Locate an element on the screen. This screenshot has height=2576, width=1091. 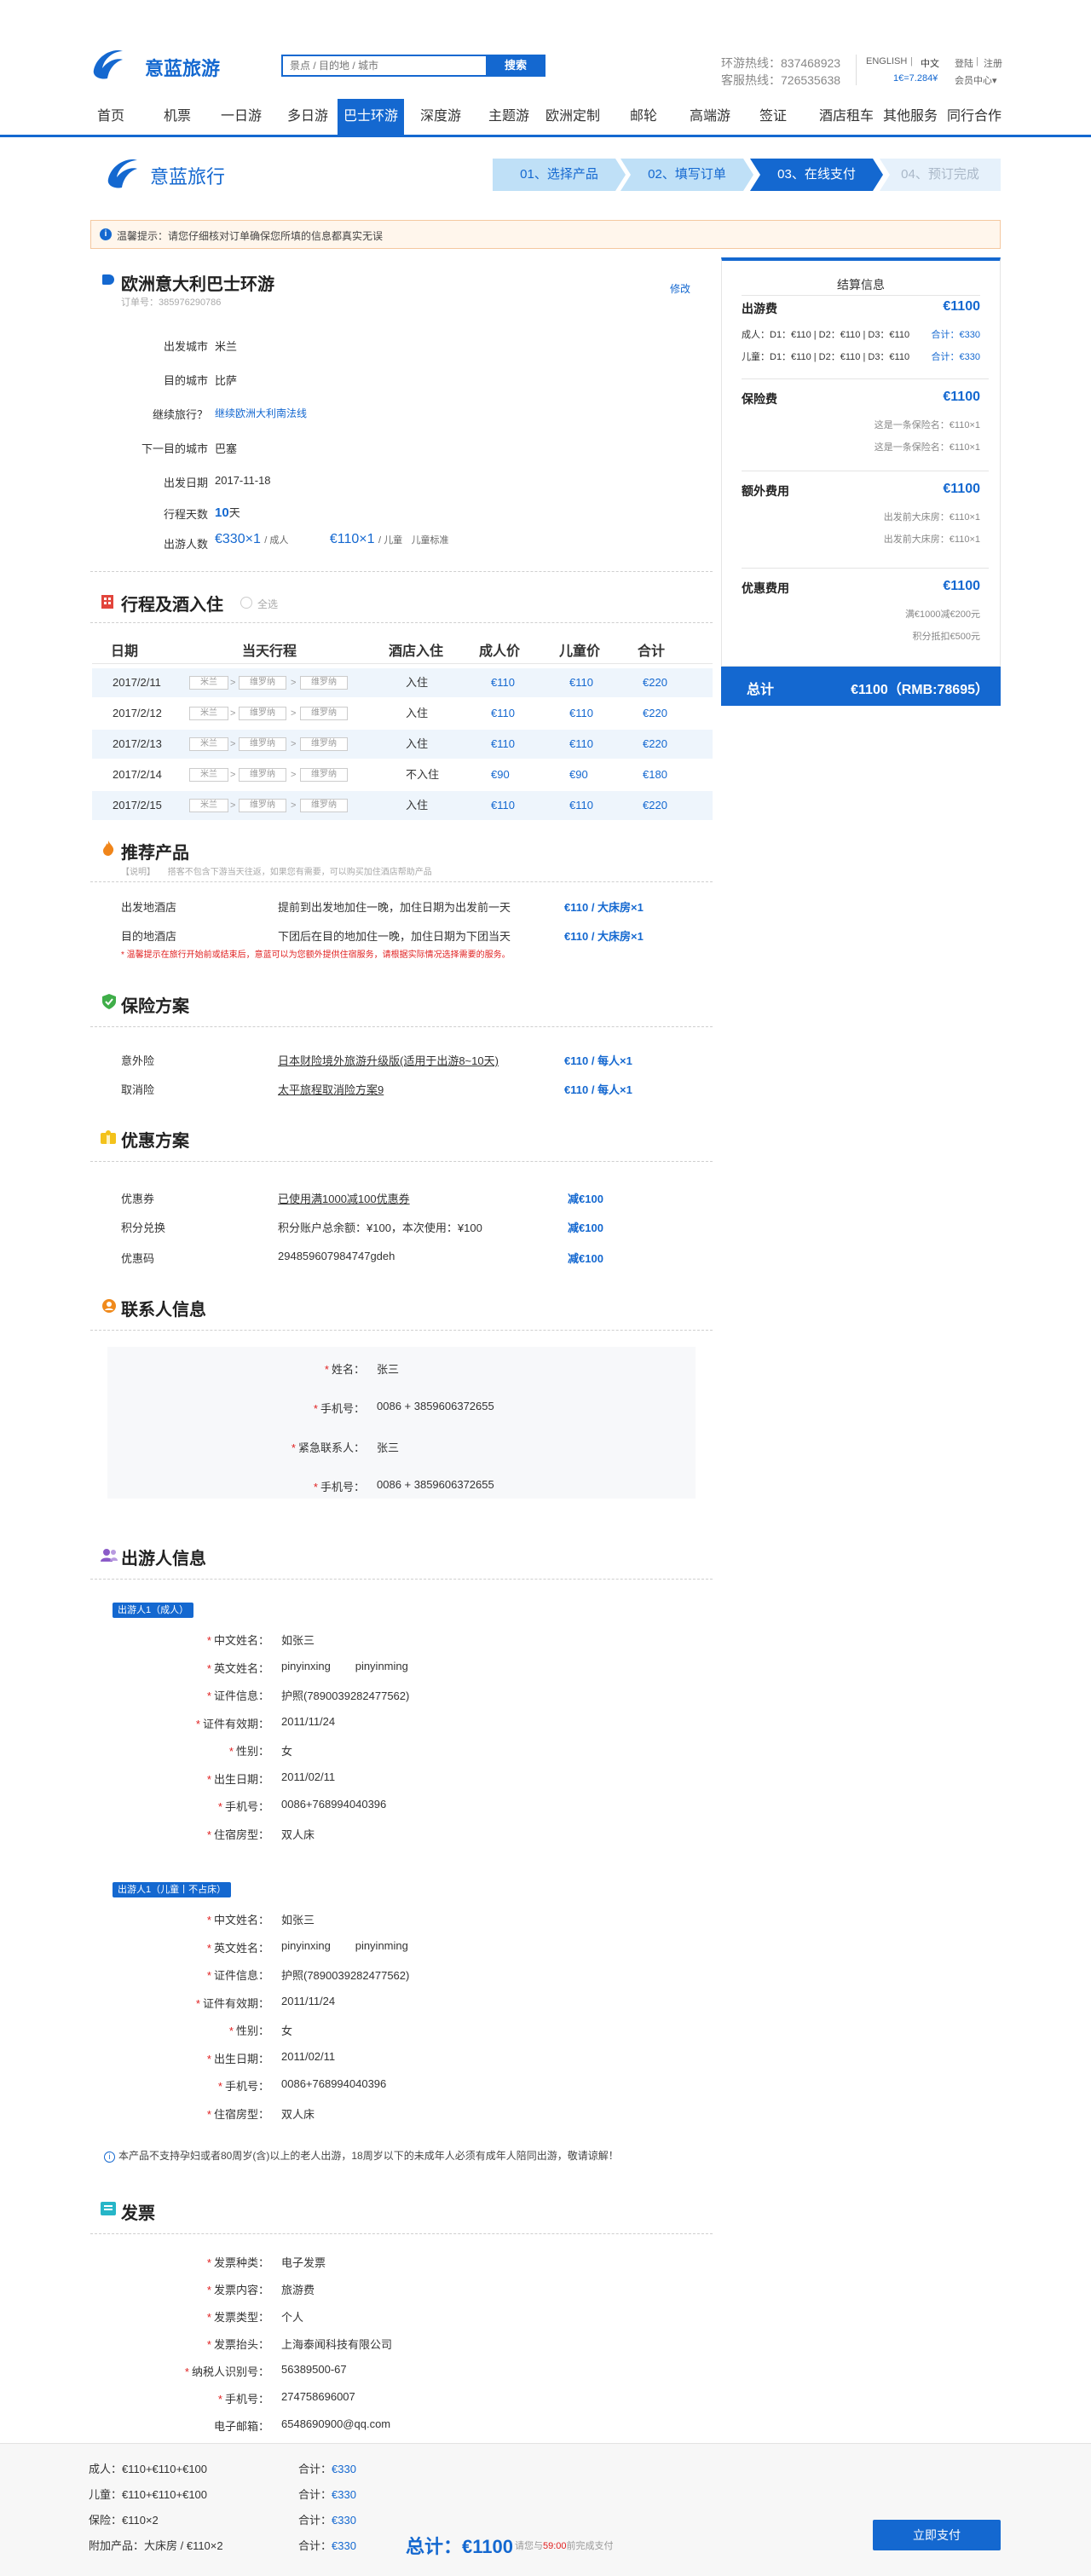
adult-price: €330×1 is located at coordinates (238, 539).